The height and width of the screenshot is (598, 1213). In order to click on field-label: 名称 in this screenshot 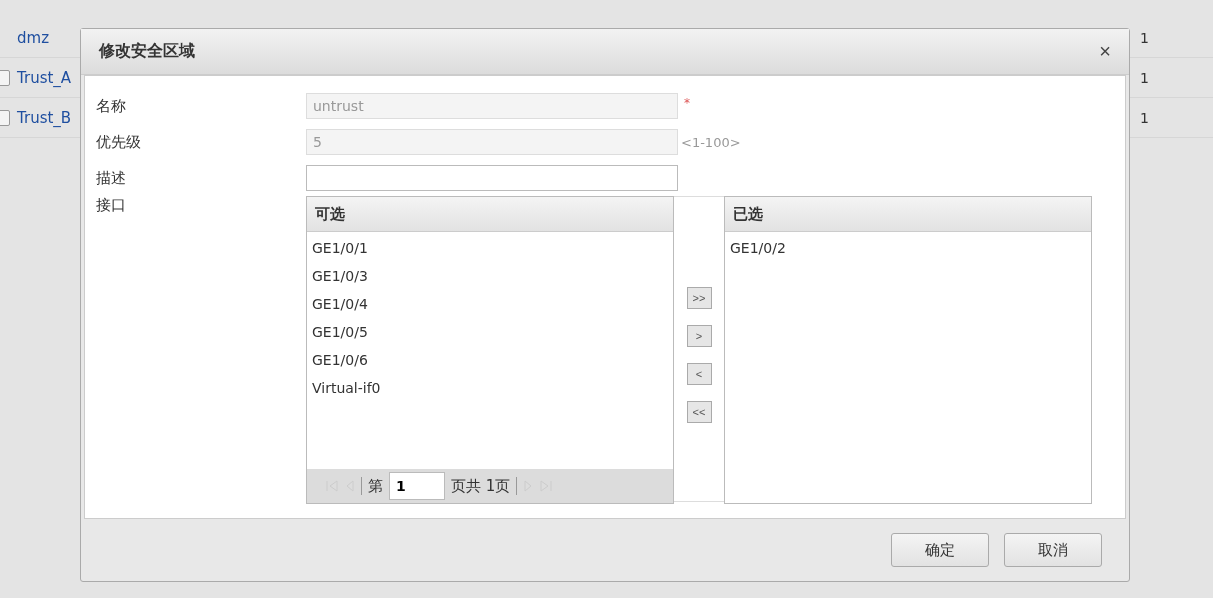, I will do `click(111, 106)`.